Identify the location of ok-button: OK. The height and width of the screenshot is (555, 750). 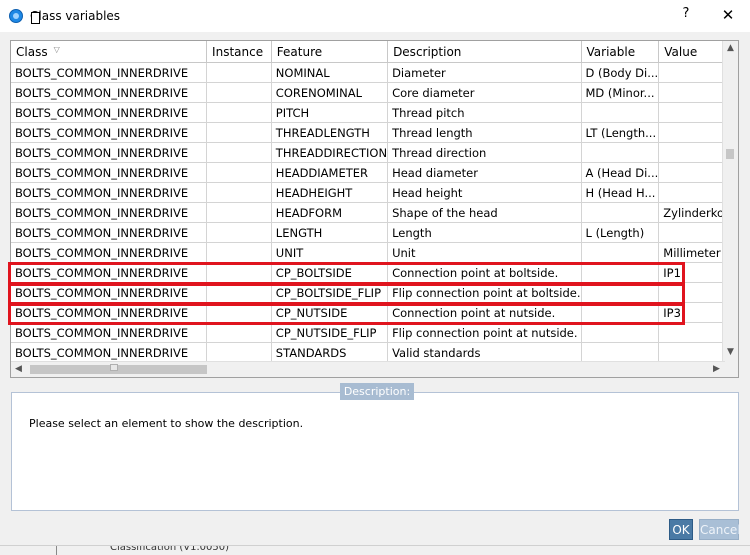
(681, 529).